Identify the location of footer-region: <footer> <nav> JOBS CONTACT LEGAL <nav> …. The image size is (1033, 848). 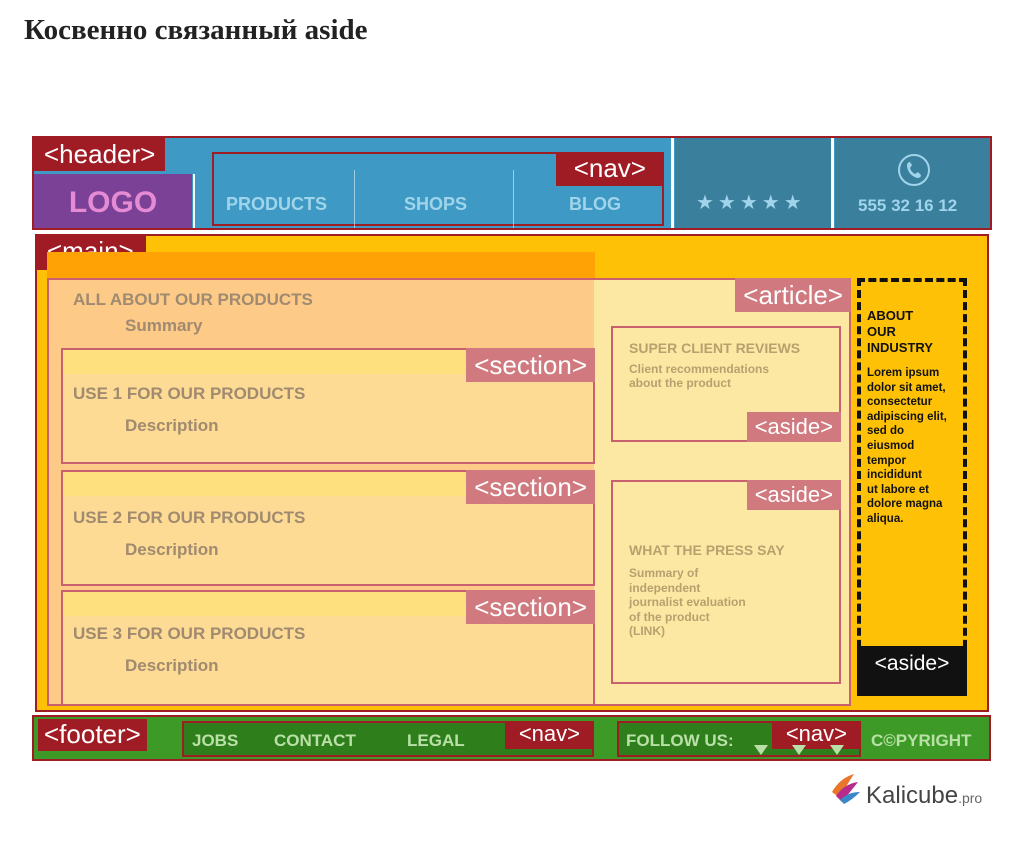
(511, 738).